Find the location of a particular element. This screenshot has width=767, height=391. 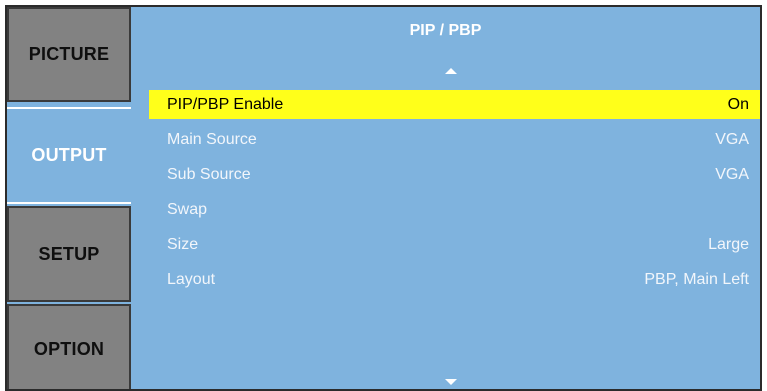

row-main-source: Main Source VGA is located at coordinates (454, 139).